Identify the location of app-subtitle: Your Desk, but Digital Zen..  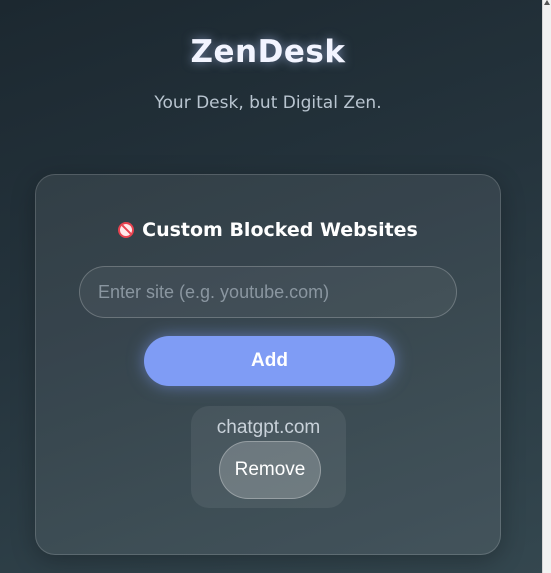
(268, 103).